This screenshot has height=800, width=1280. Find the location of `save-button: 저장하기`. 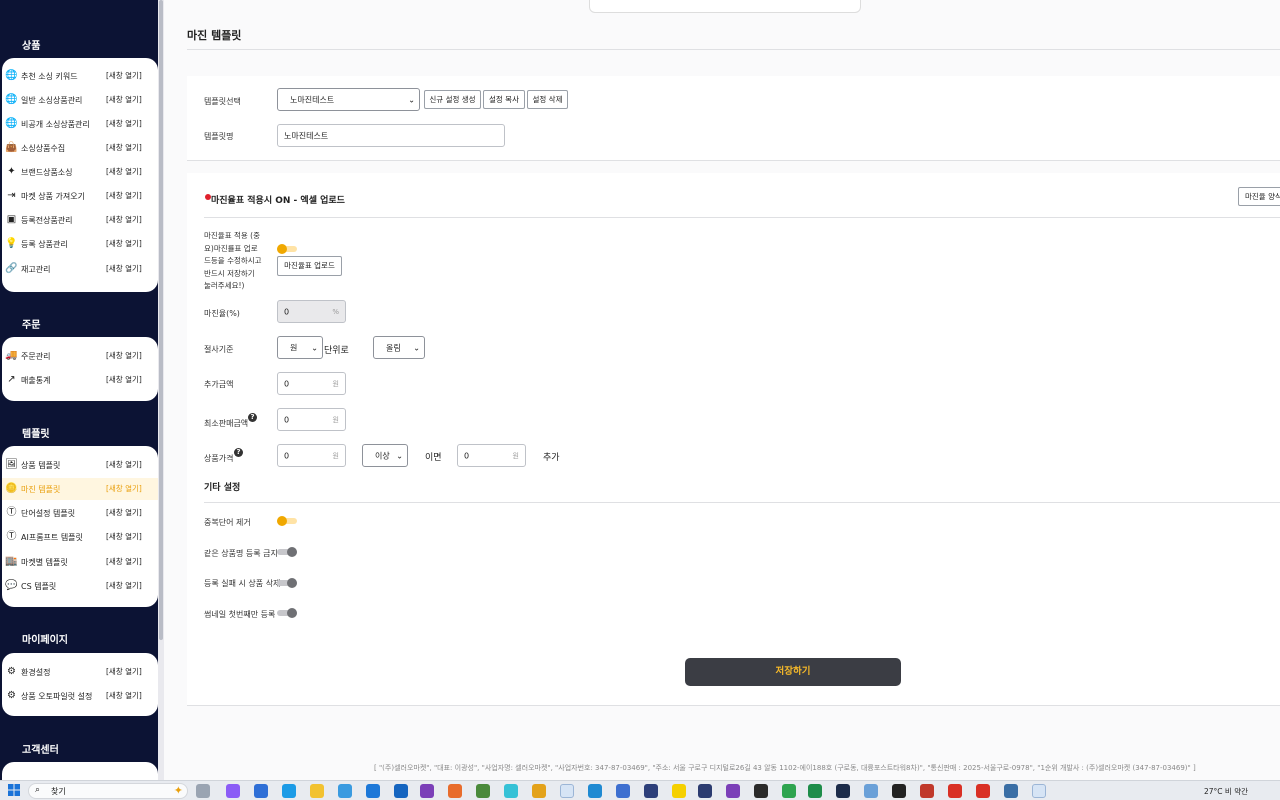

save-button: 저장하기 is located at coordinates (793, 672).